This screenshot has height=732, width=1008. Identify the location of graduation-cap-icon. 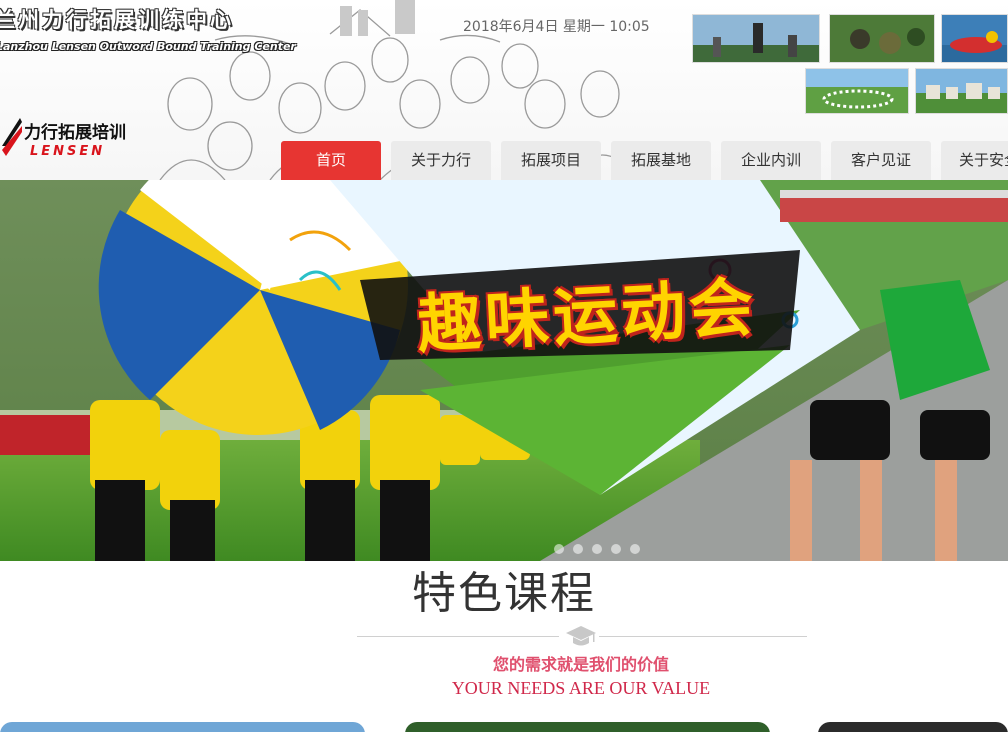
(581, 636).